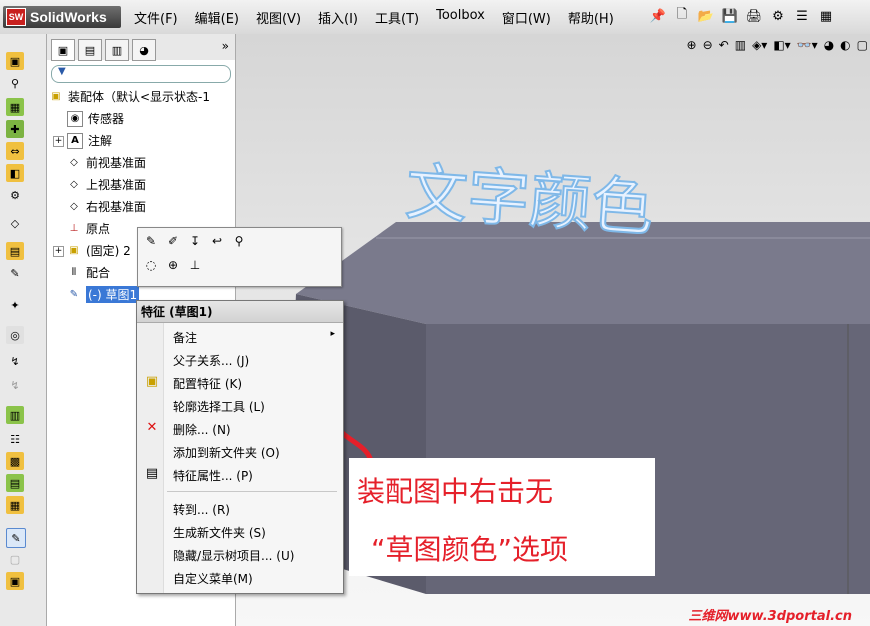 The image size is (870, 626). I want to click on tree-item-label: 传感器, so click(106, 119).